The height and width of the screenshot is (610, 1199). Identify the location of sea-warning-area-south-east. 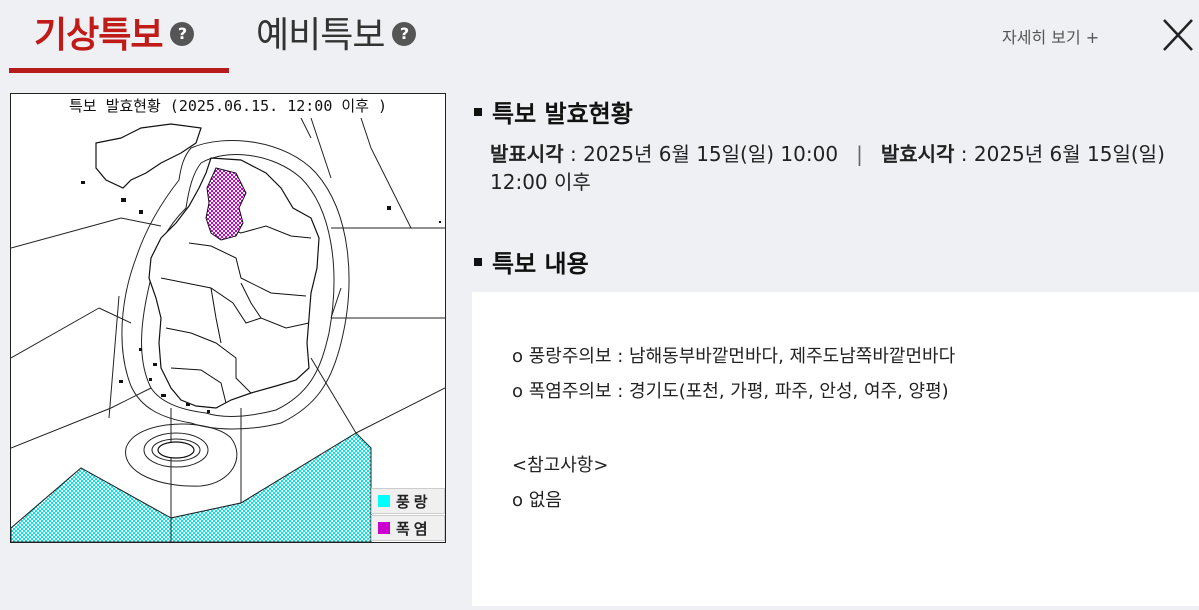
(271, 487).